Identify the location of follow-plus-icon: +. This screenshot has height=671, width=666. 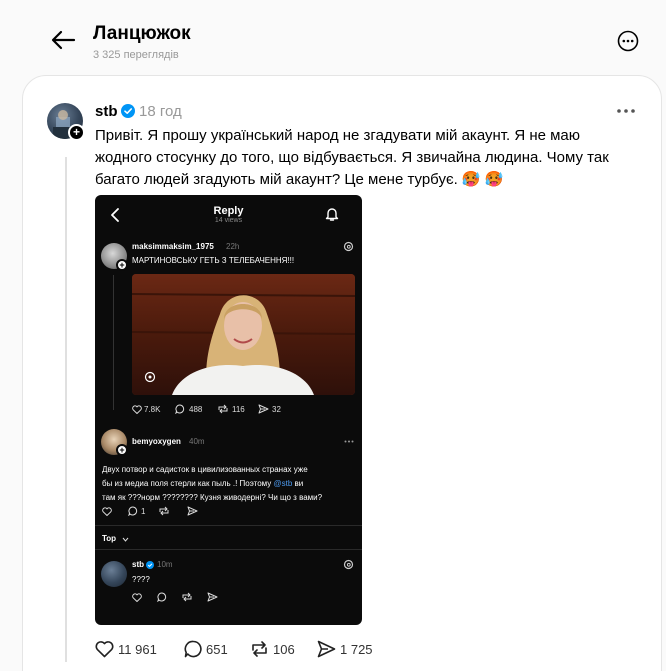
(76, 132).